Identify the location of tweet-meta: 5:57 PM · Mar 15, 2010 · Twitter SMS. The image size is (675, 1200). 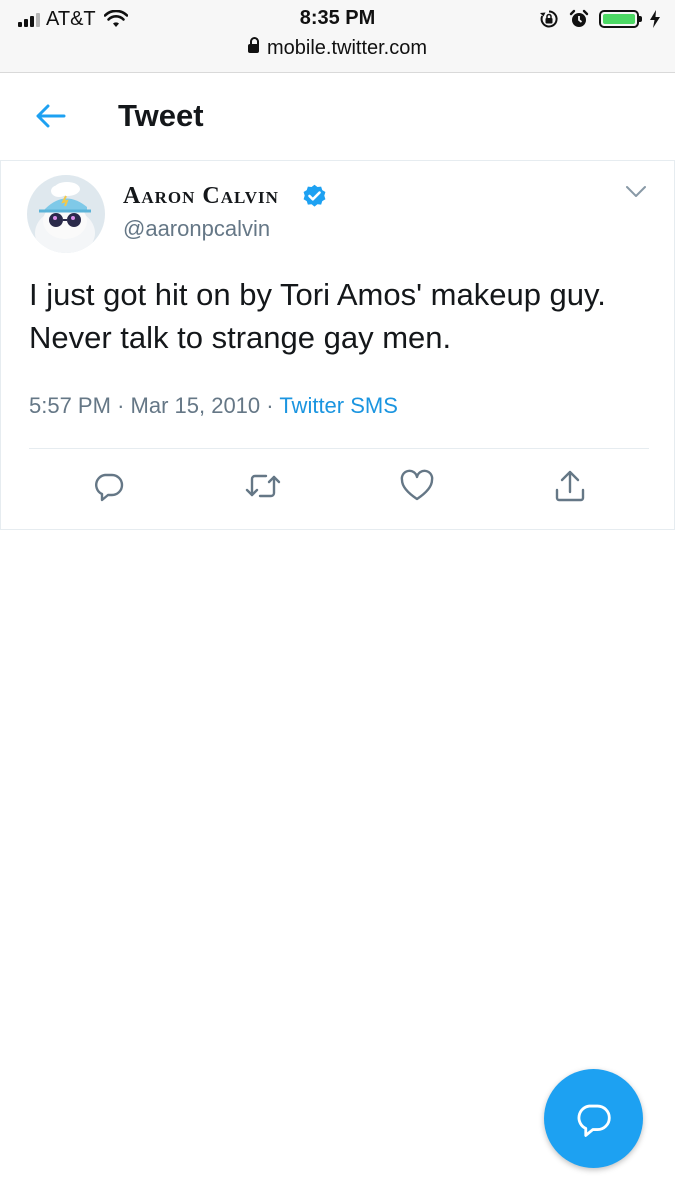
(213, 406).